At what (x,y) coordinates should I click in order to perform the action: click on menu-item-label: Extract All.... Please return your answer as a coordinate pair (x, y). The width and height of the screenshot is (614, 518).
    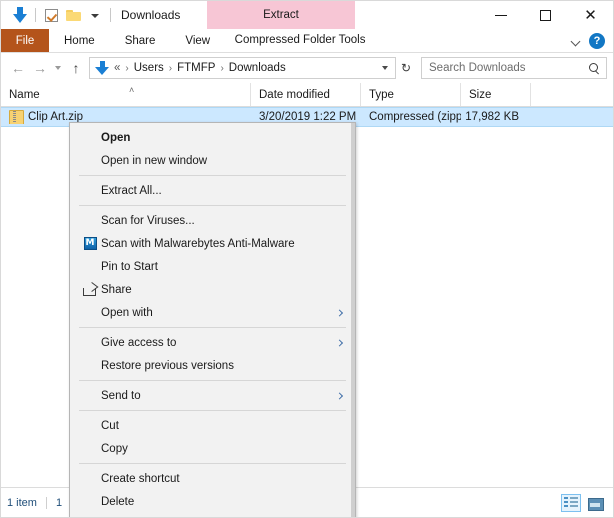
    Looking at the image, I should click on (131, 190).